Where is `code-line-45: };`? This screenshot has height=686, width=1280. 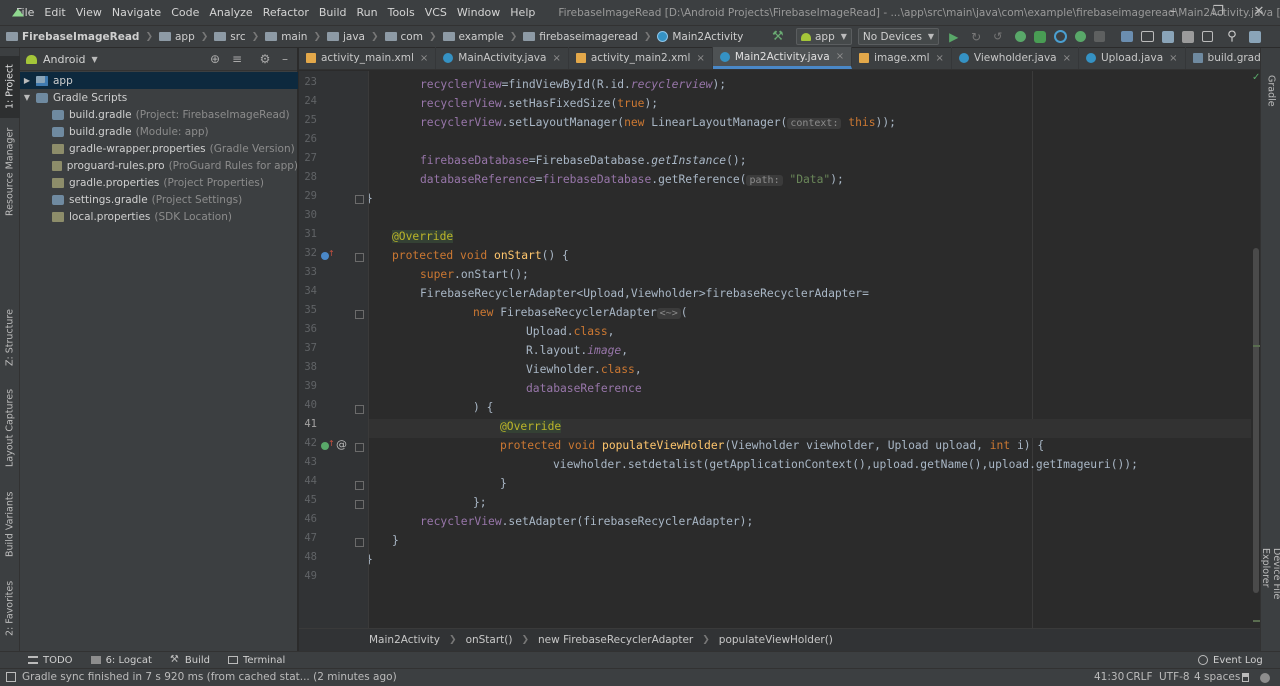
code-line-45: }; is located at coordinates (480, 502).